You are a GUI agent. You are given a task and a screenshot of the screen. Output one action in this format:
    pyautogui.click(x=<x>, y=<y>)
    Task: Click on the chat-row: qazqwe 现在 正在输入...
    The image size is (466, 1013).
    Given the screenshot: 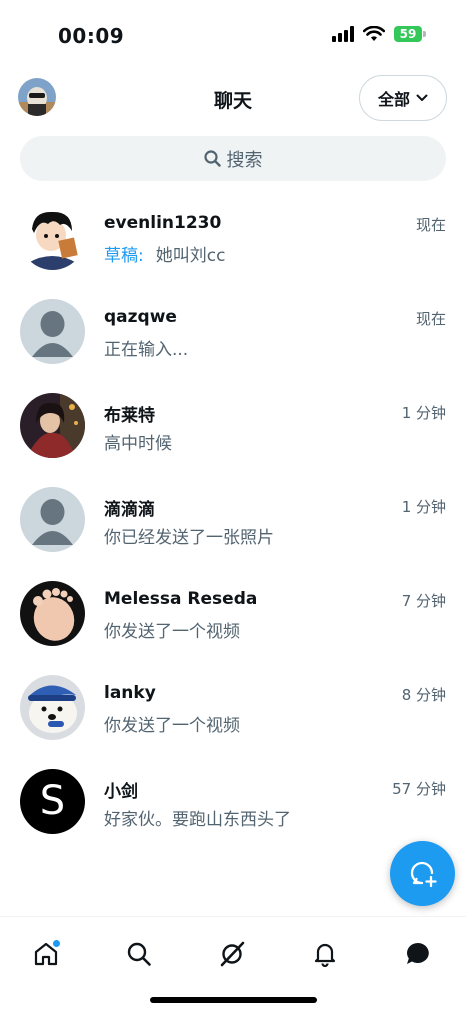 What is the action you would take?
    pyautogui.click(x=233, y=337)
    